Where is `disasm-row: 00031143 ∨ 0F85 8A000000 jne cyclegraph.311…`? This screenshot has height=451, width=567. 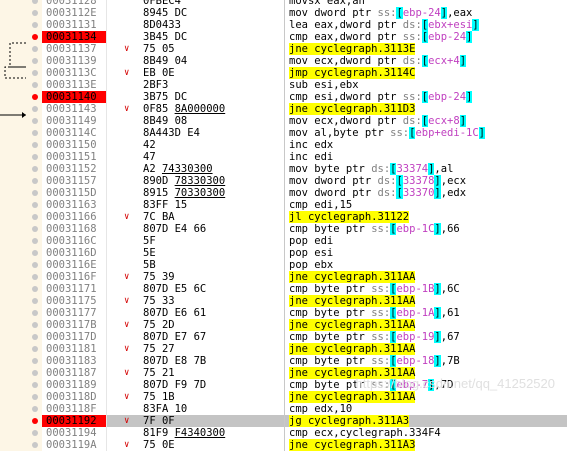
disasm-row: 00031143 ∨ 0F85 8A000000 jne cyclegraph.311… is located at coordinates (283, 109).